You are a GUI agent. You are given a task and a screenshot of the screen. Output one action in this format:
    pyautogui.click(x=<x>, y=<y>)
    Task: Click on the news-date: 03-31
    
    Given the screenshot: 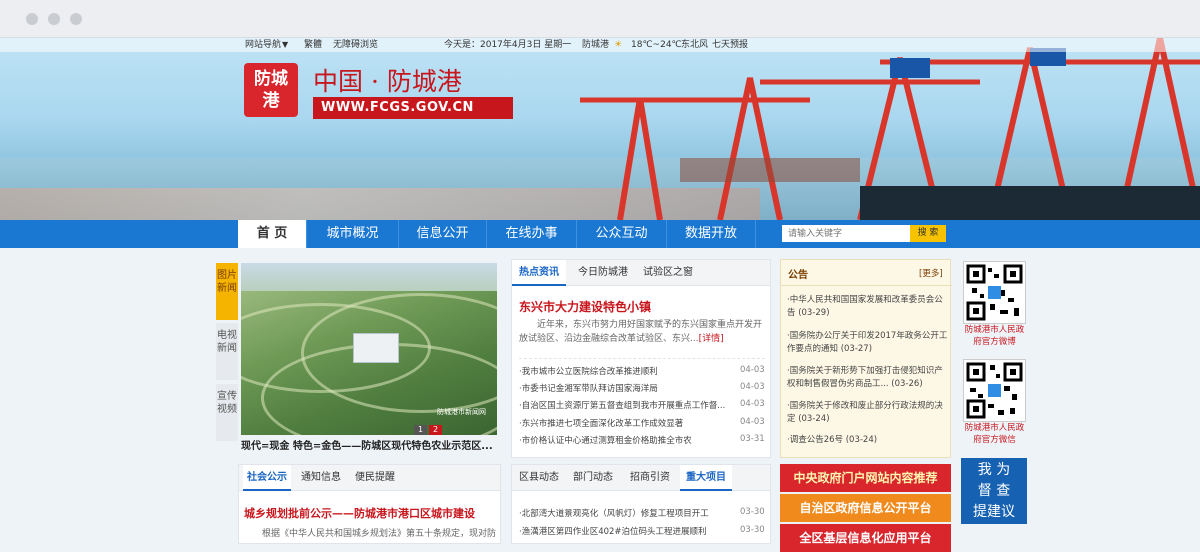 What is the action you would take?
    pyautogui.click(x=752, y=439)
    